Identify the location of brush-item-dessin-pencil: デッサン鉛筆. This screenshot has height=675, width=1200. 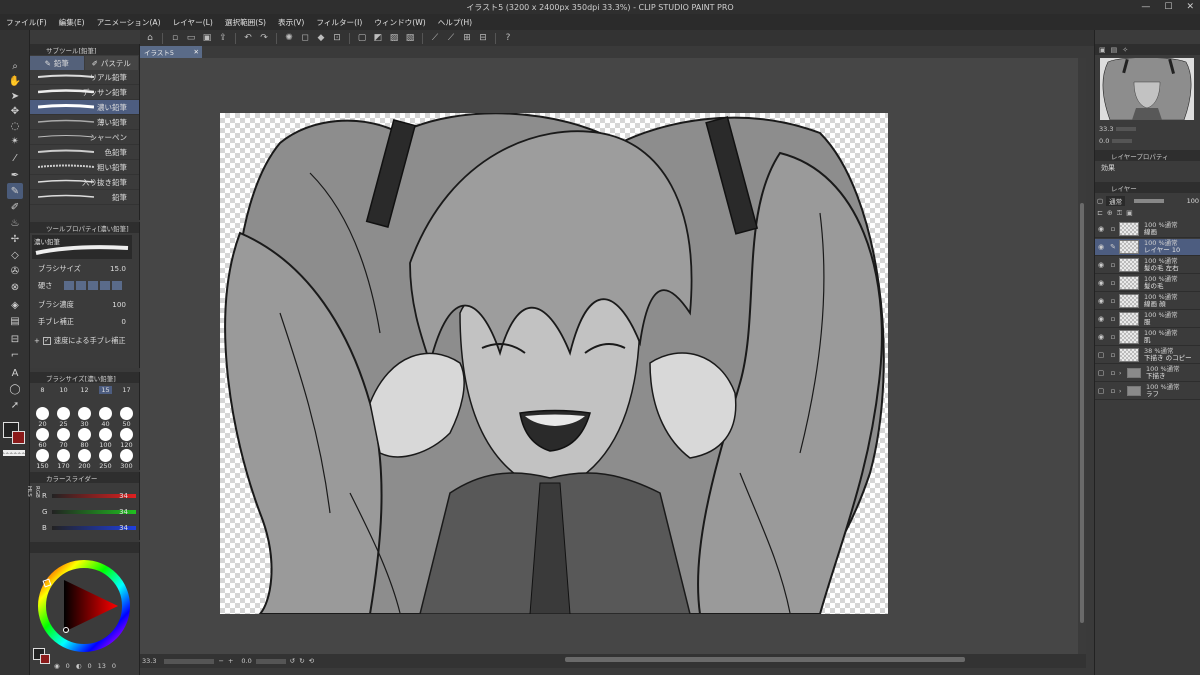
(84, 92).